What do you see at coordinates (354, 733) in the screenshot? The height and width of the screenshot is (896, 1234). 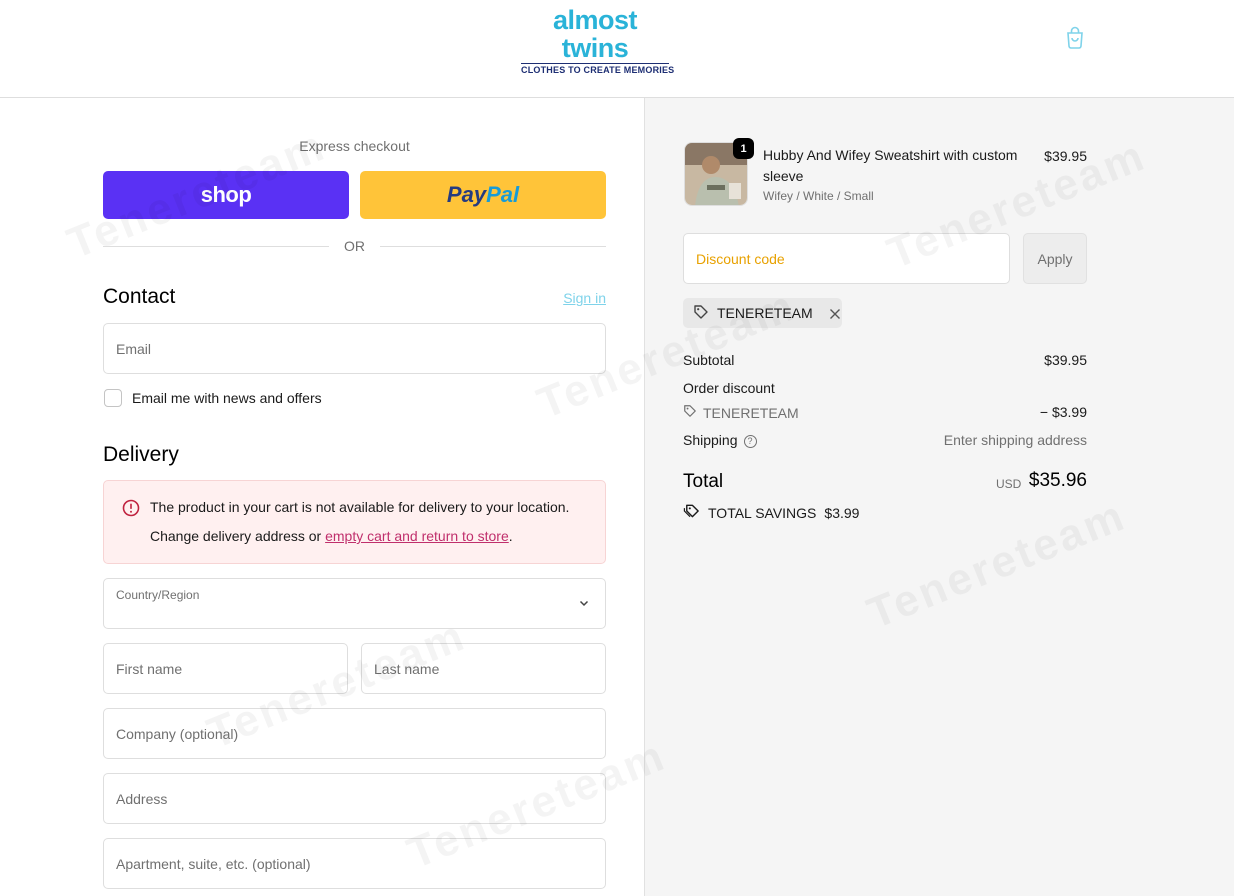 I see `company-field: Company (optional)` at bounding box center [354, 733].